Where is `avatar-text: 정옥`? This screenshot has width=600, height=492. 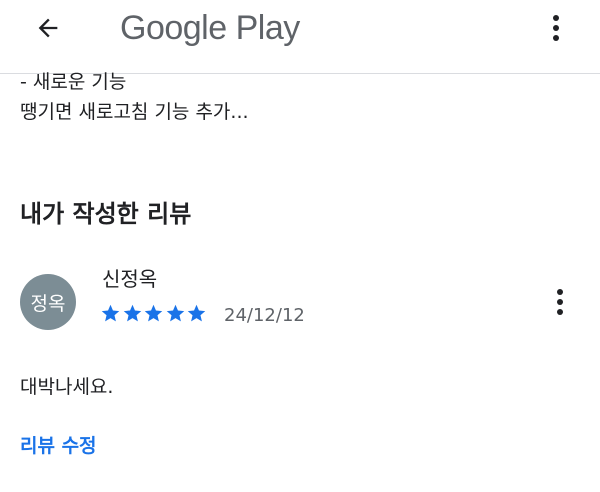
avatar-text: 정옥 is located at coordinates (48, 303).